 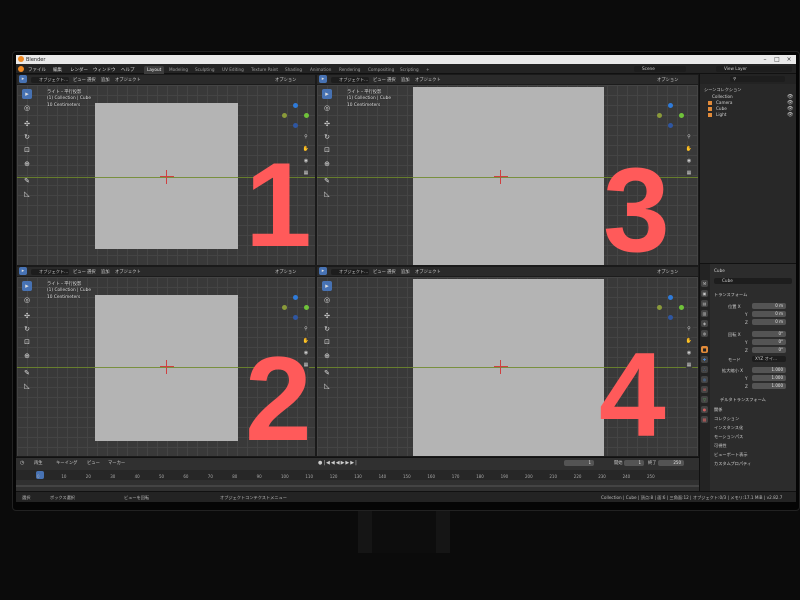 What do you see at coordinates (660, 69) in the screenshot?
I see `scene-selector: Scene` at bounding box center [660, 69].